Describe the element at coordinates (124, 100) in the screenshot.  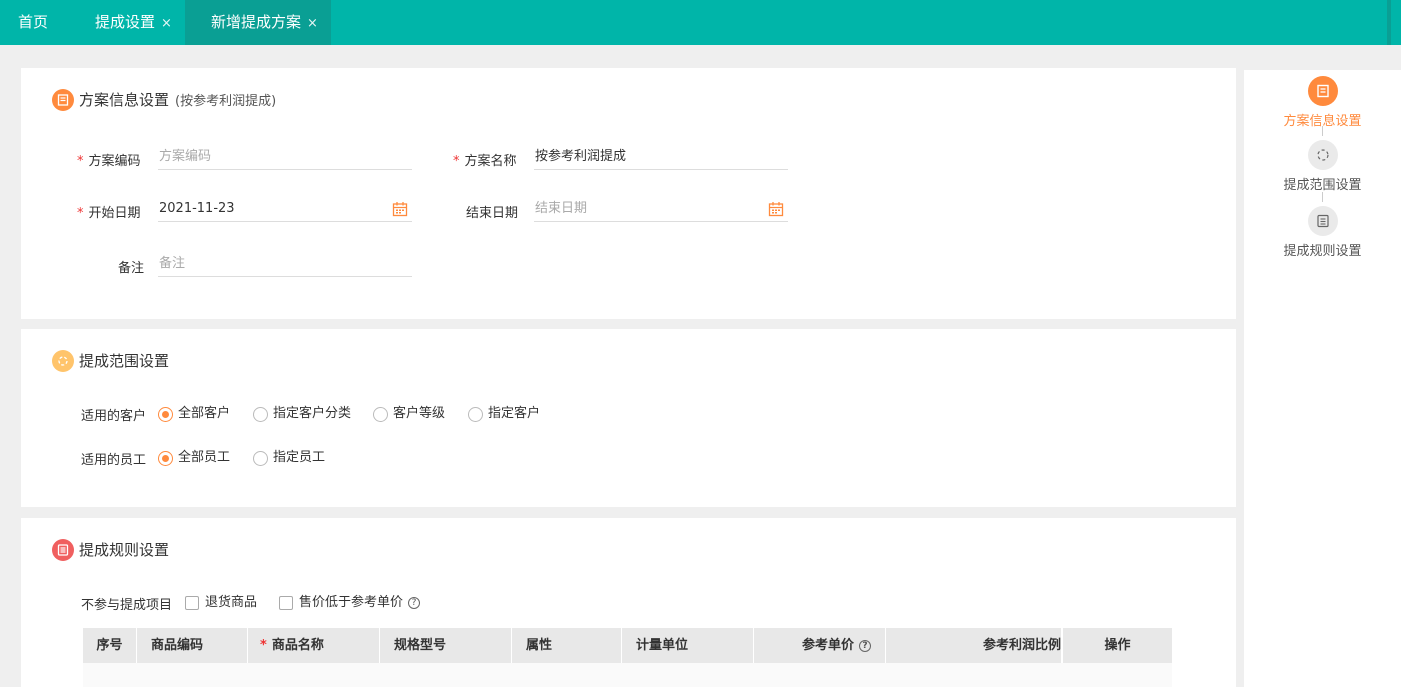
I see `plan-info-title: 方案信息设置` at that location.